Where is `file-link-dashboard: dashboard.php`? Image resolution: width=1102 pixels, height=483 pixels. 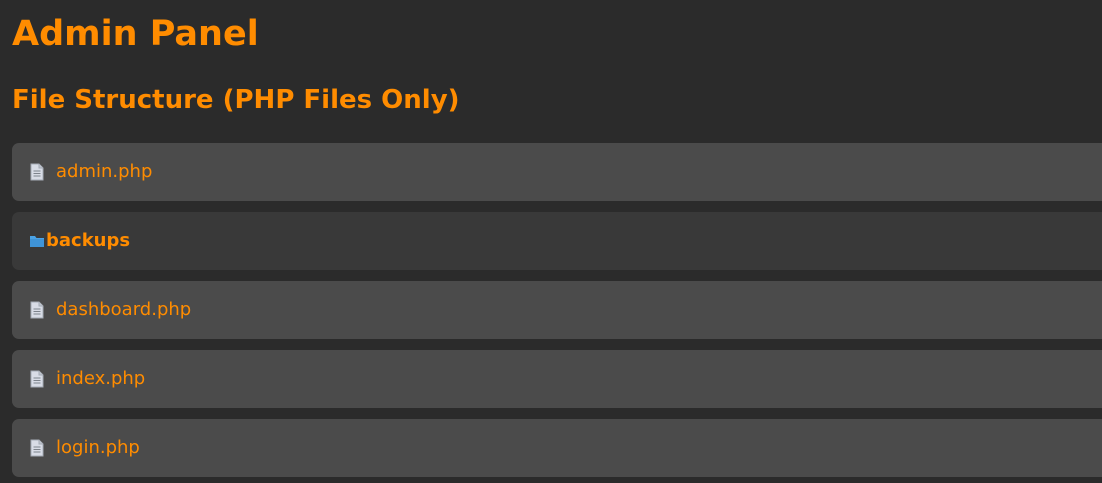 file-link-dashboard: dashboard.php is located at coordinates (123, 310).